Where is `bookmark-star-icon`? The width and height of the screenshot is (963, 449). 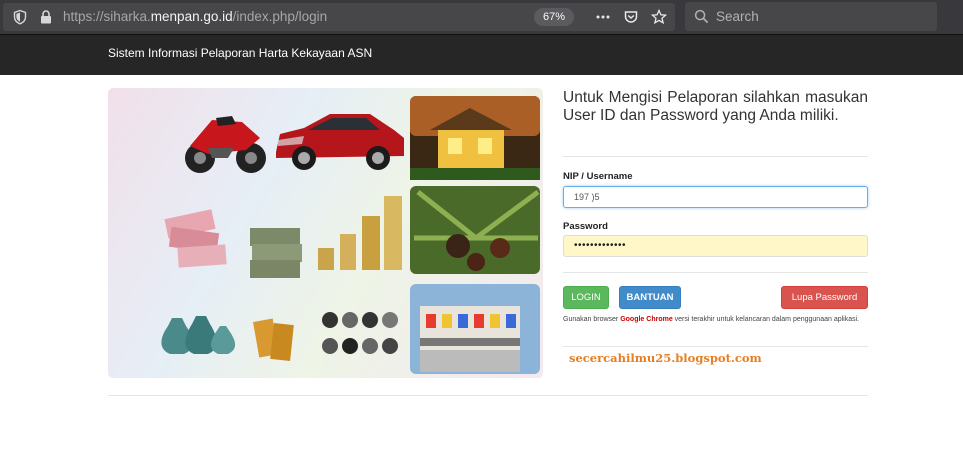 bookmark-star-icon is located at coordinates (659, 17).